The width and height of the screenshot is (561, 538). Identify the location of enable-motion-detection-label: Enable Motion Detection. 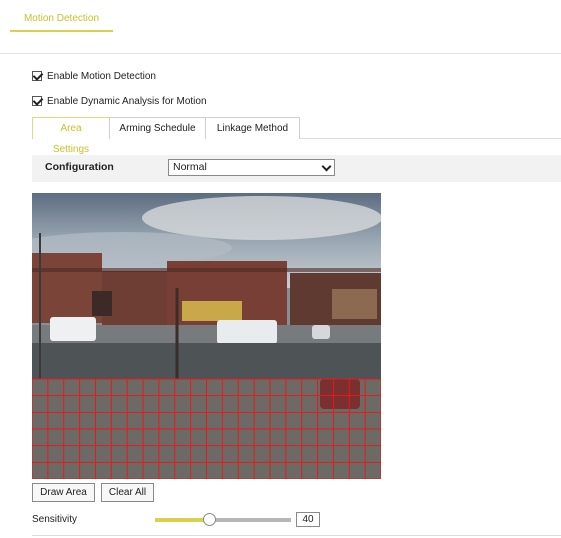
(101, 76).